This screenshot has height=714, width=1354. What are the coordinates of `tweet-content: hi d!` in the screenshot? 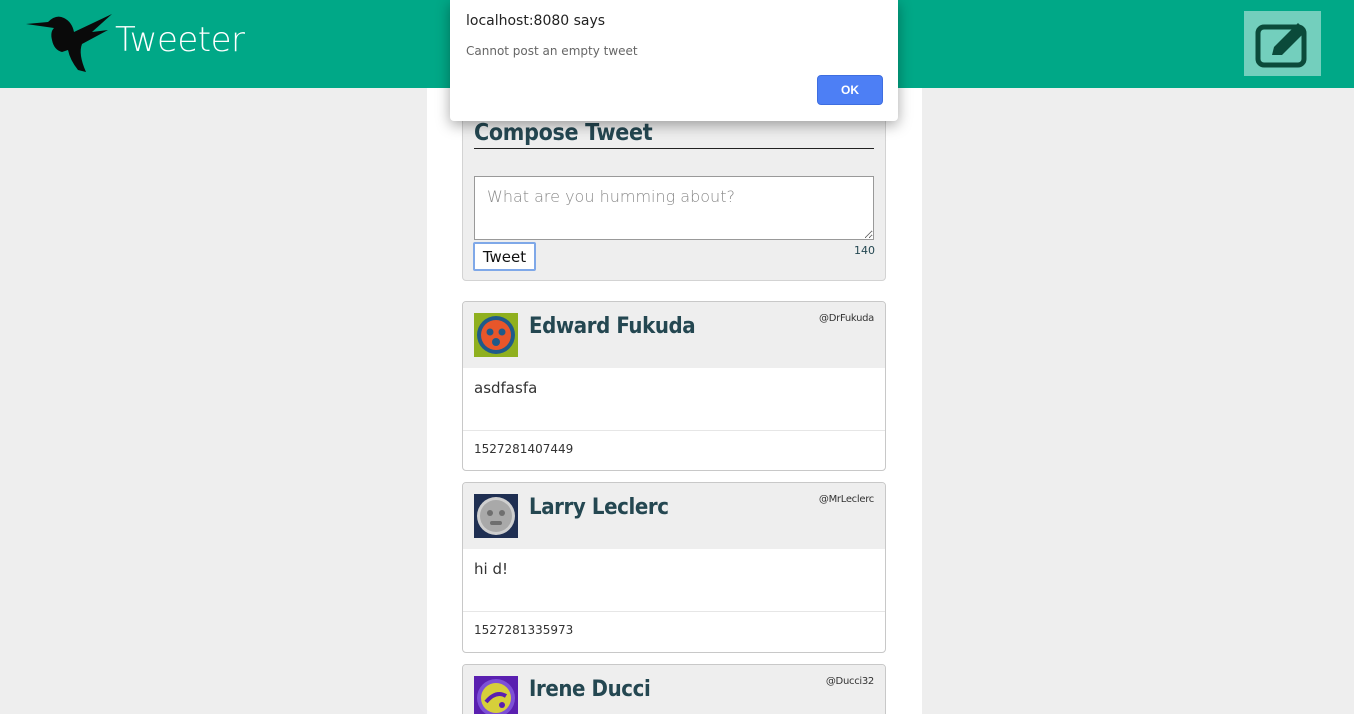 It's located at (491, 569).